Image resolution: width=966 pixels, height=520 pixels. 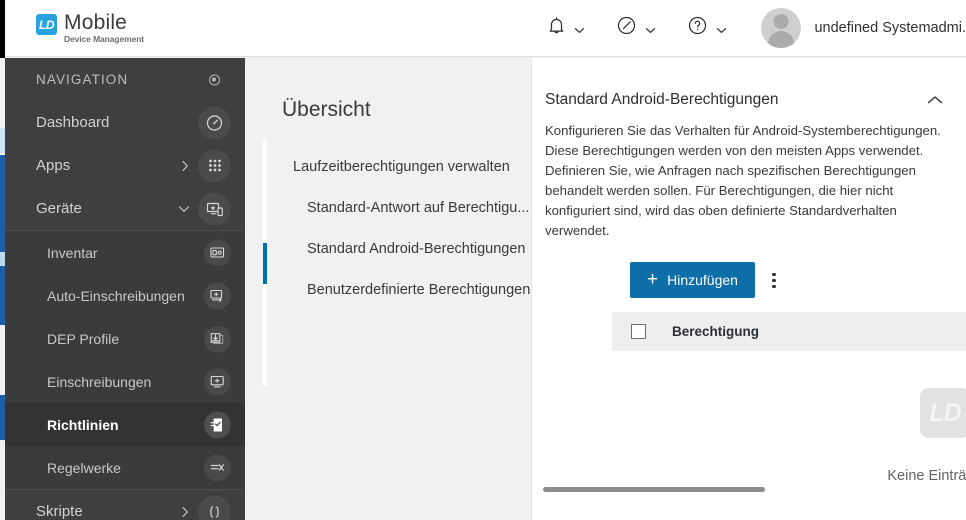 I want to click on sidebar-item-label: Regelwerke, so click(x=84, y=467).